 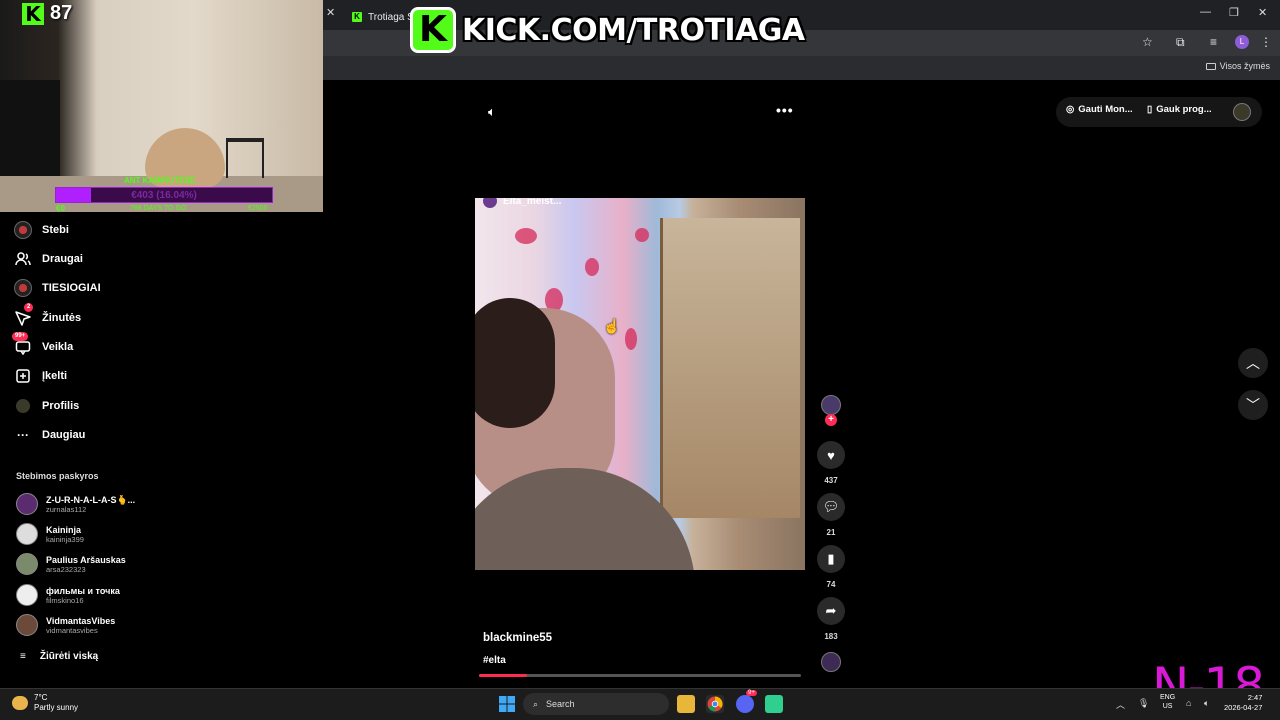 What do you see at coordinates (62, 318) in the screenshot?
I see `sidebar-item-label: Žinutės` at bounding box center [62, 318].